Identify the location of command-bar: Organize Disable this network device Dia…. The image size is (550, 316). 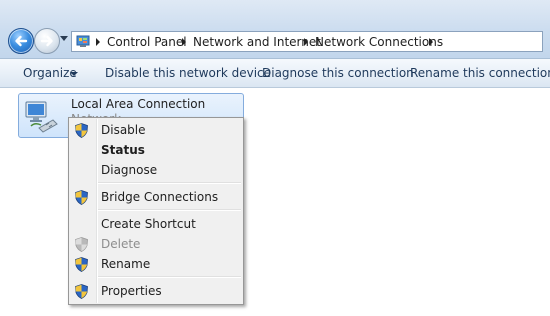
(275, 73).